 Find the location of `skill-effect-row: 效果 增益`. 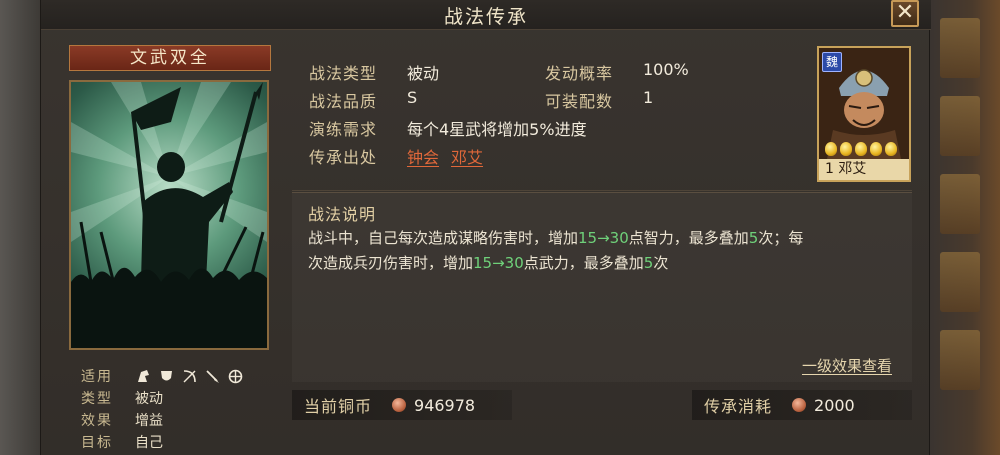

skill-effect-row: 效果 增益 is located at coordinates (162, 420).